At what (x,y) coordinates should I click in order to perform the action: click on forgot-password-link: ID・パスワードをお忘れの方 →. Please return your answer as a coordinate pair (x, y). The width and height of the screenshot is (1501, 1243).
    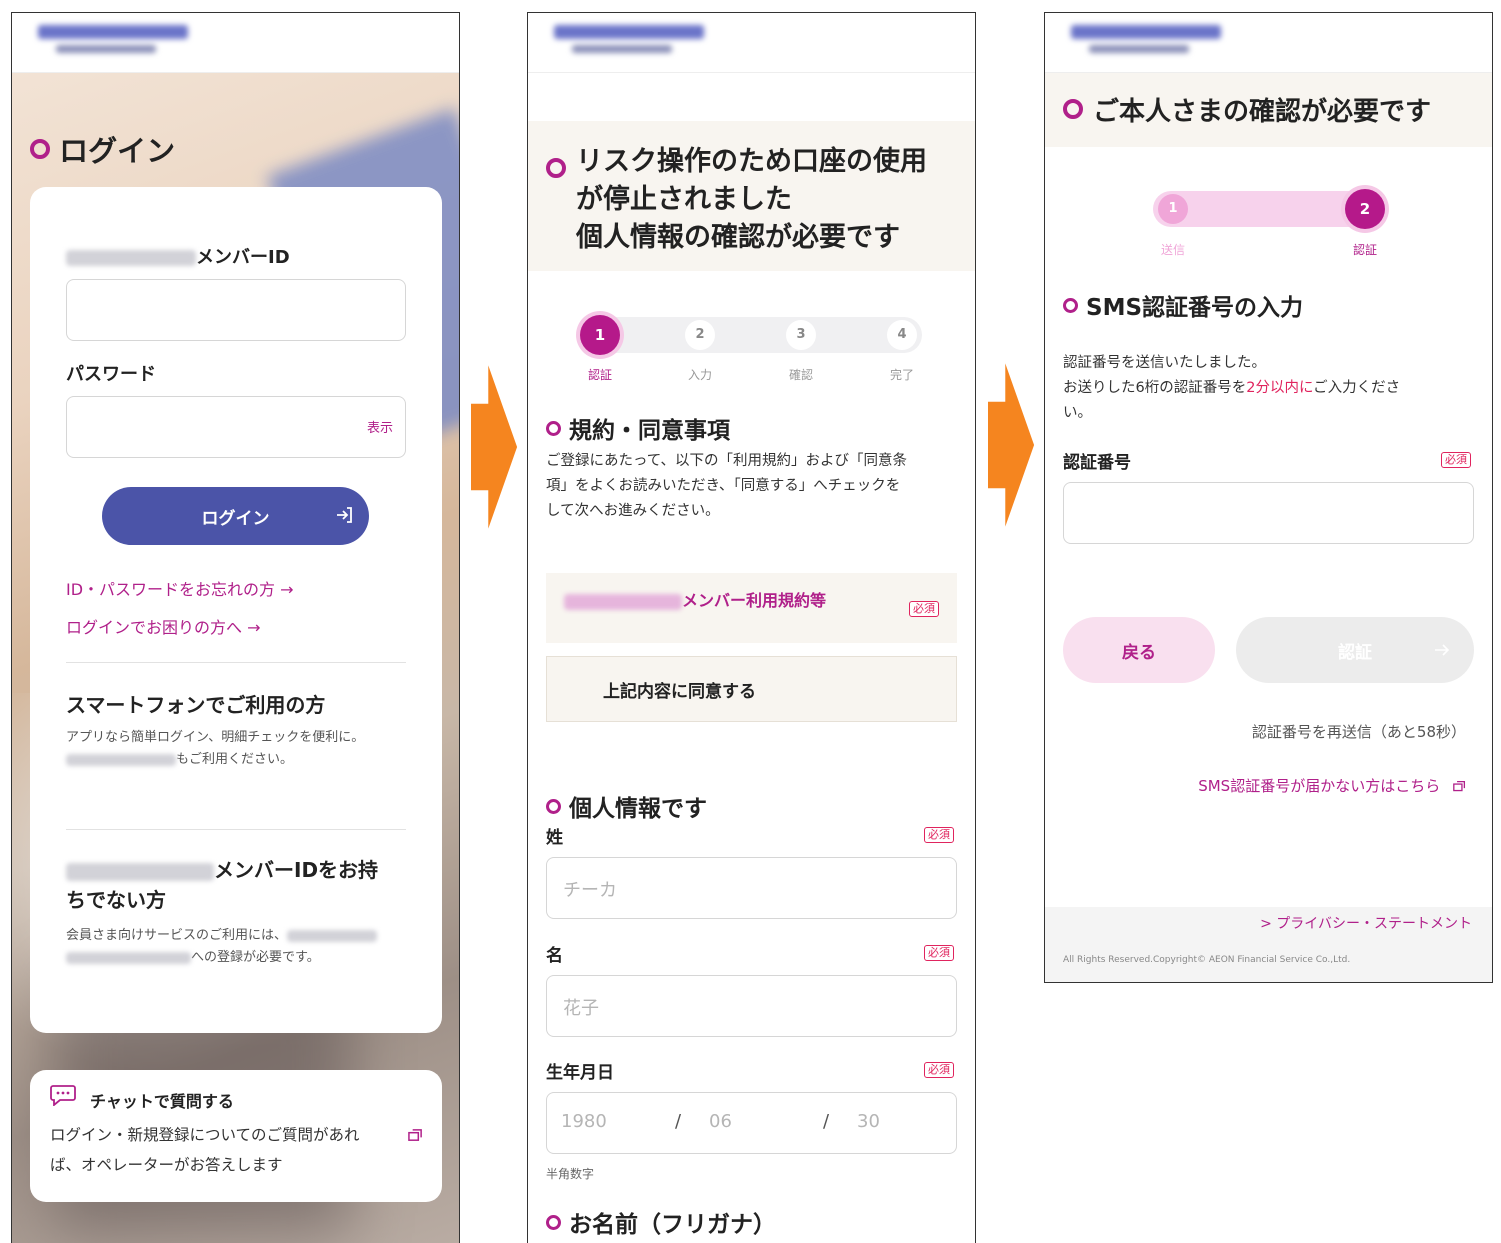
    Looking at the image, I should click on (180, 588).